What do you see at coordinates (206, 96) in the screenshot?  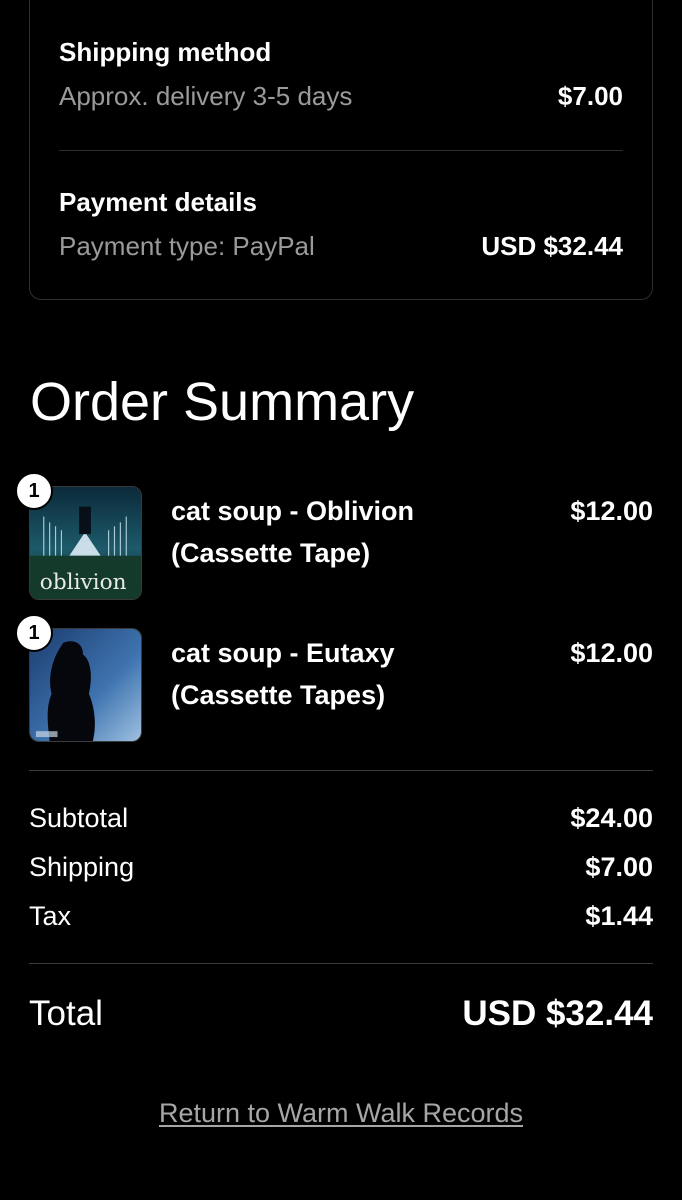 I see `shipping-delivery-estimate: Approx. delivery 3-5 days` at bounding box center [206, 96].